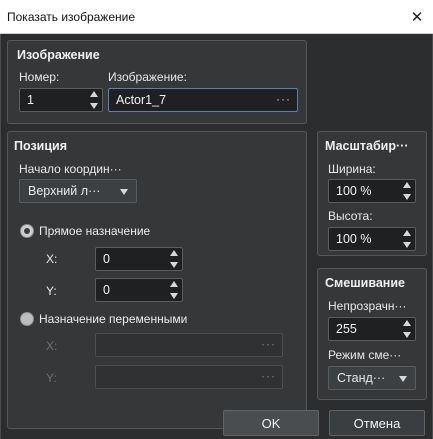  Describe the element at coordinates (367, 146) in the screenshot. I see `scale-group-title: Масштабир···` at that location.